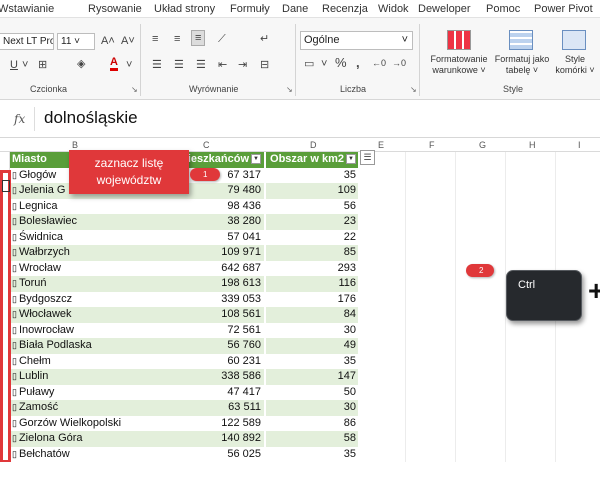  Describe the element at coordinates (81, 64) in the screenshot. I see `fill-color-icon: ◈` at that location.